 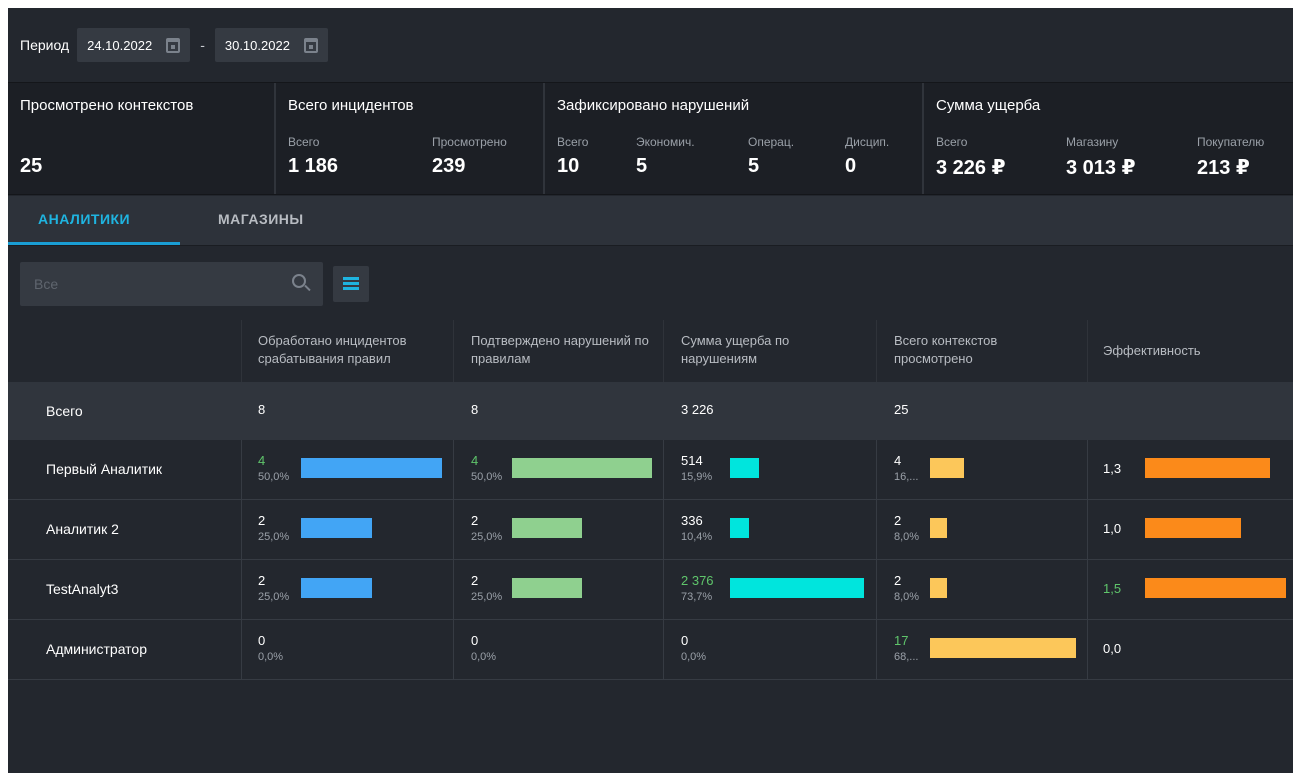 I want to click on tab-analysts: АНАЛИТИКИ, so click(x=84, y=219).